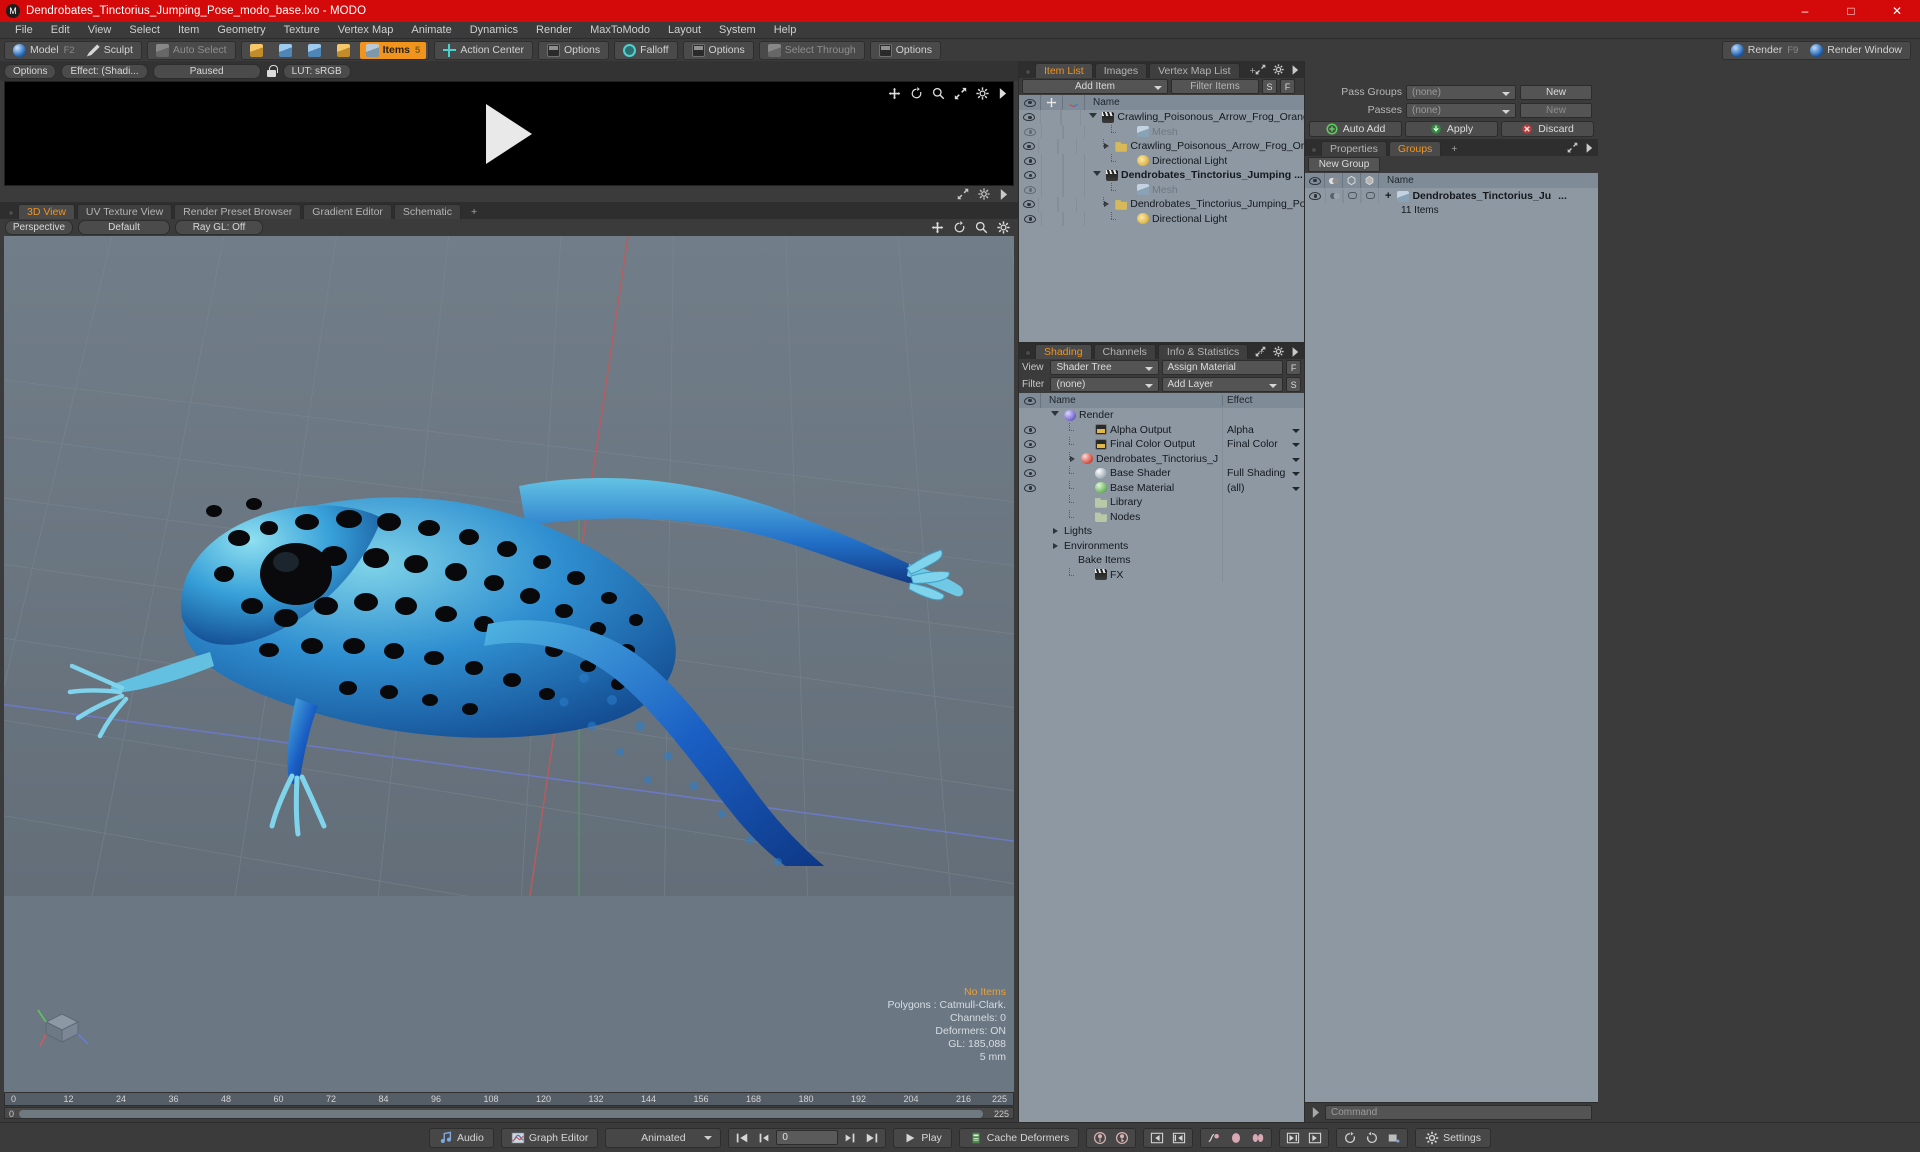 This screenshot has width=1920, height=1152. What do you see at coordinates (1104, 384) in the screenshot?
I see `shader-filter-select: (none)` at bounding box center [1104, 384].